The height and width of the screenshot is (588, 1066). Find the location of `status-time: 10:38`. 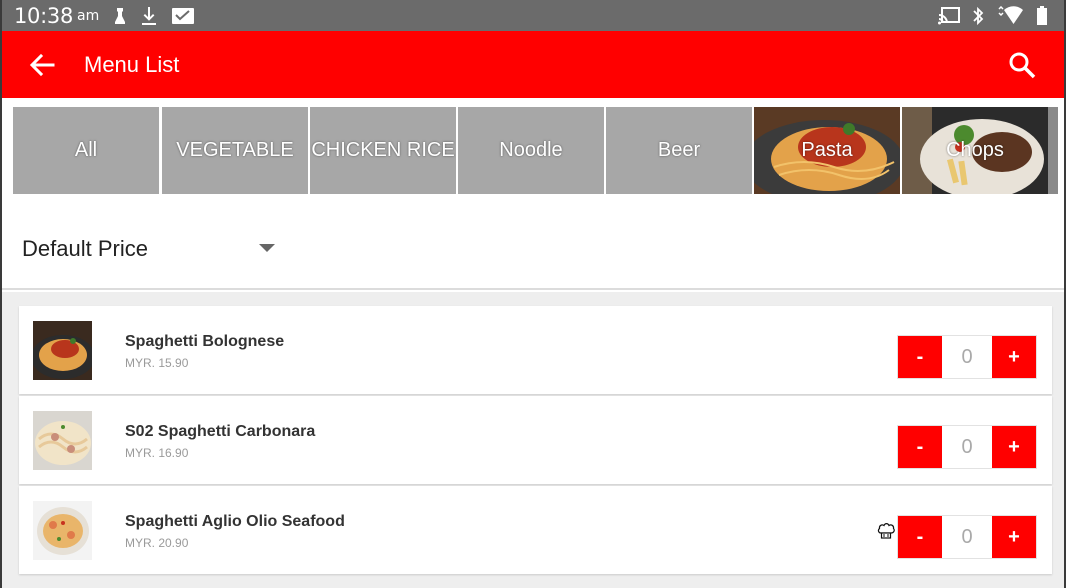

status-time: 10:38 is located at coordinates (44, 15).